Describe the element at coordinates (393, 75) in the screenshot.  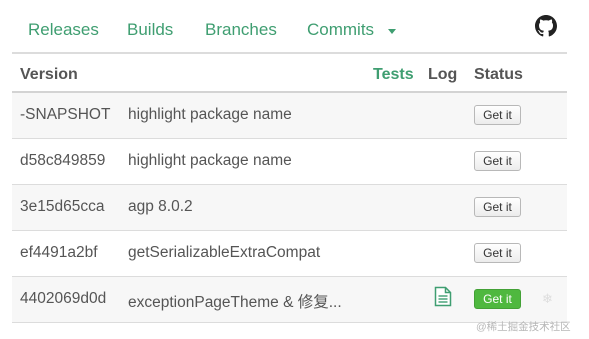
I see `header-tests: Tests` at that location.